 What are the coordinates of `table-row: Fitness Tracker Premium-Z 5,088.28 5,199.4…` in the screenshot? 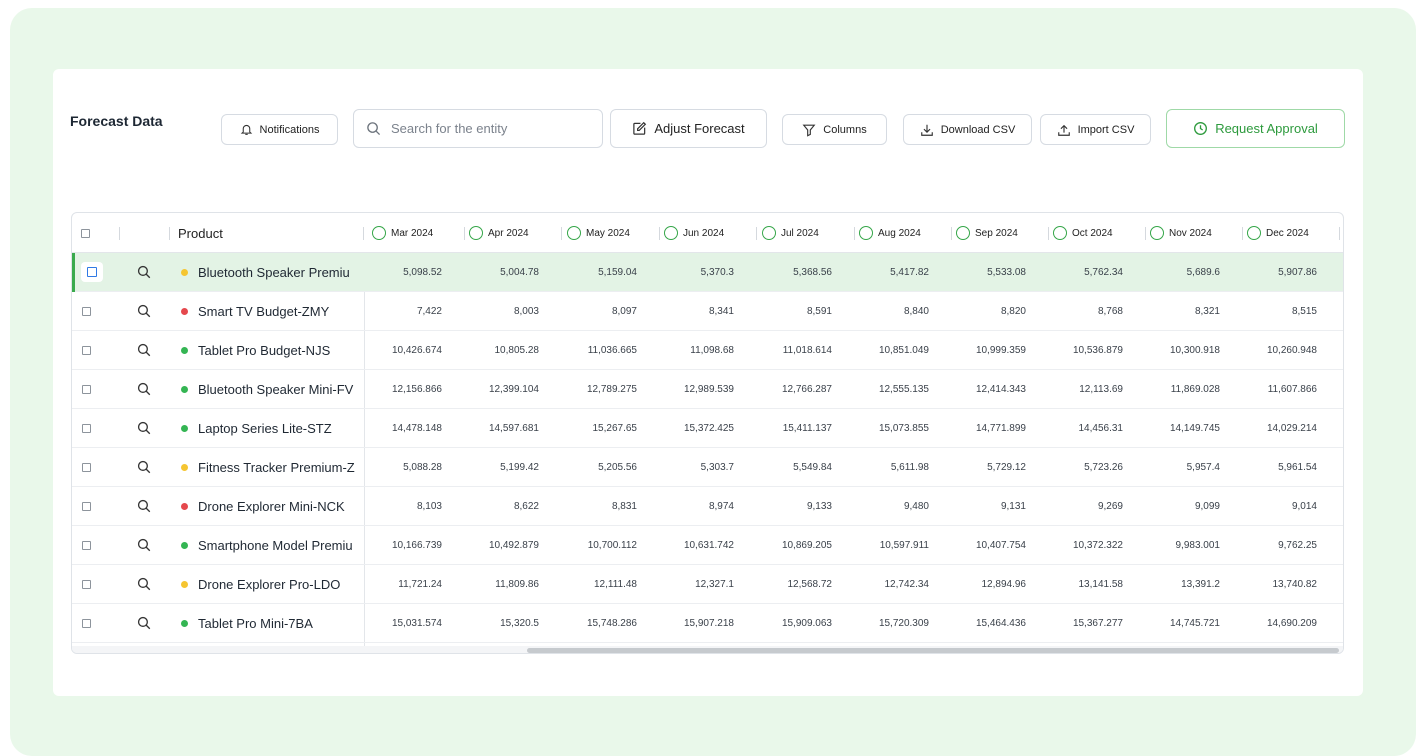 It's located at (707, 467).